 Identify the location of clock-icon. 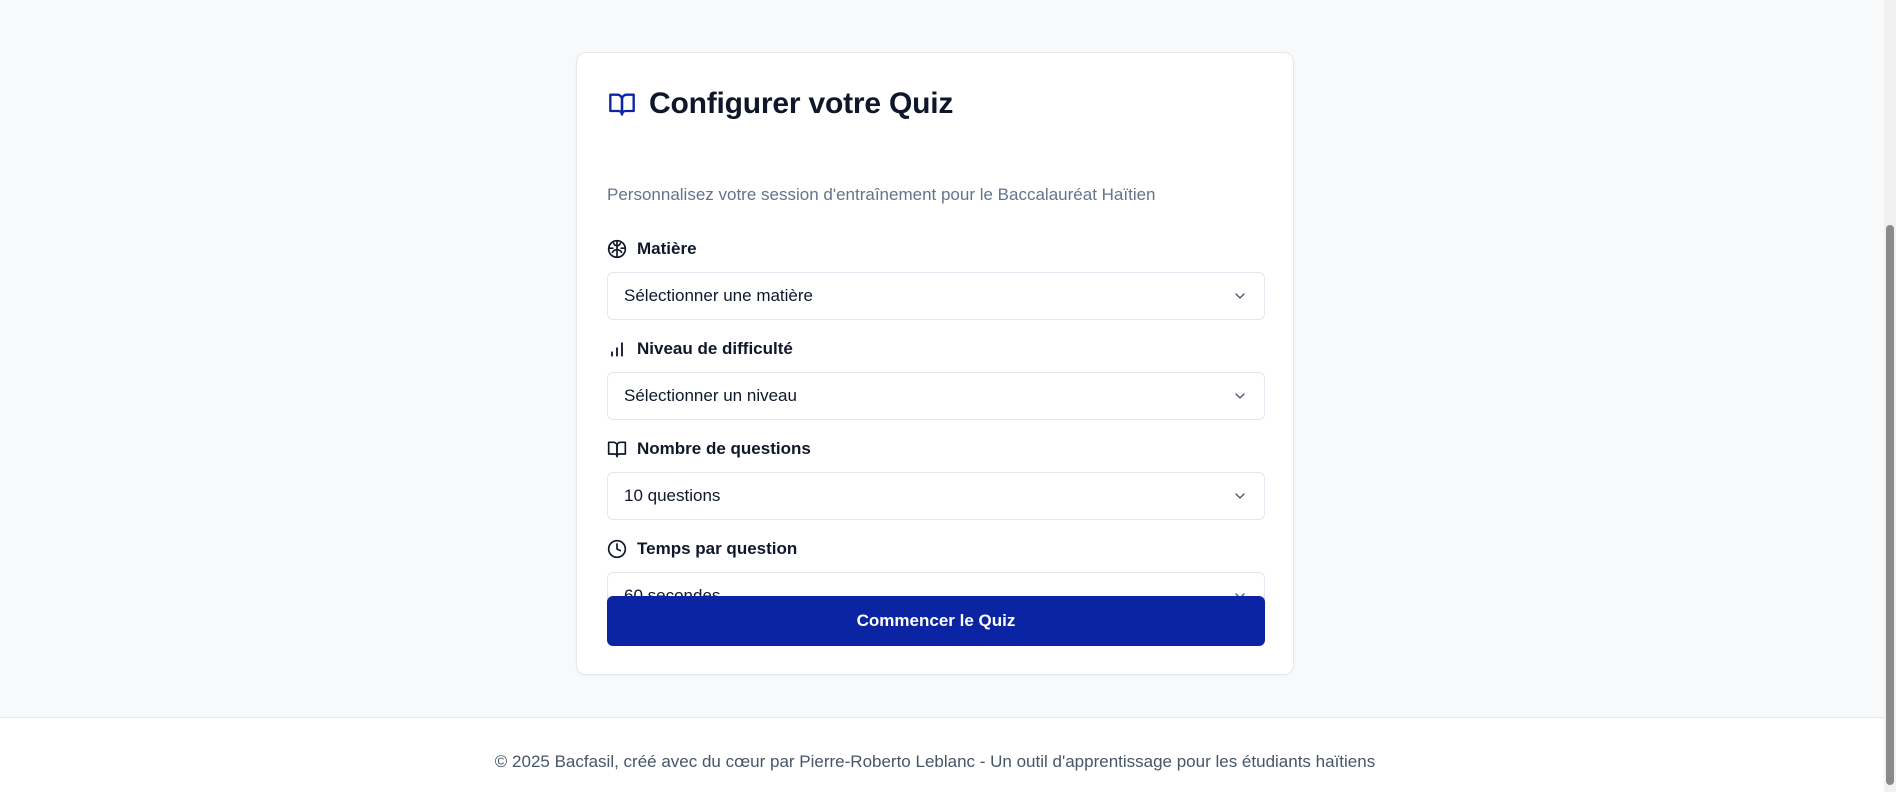
(617, 549).